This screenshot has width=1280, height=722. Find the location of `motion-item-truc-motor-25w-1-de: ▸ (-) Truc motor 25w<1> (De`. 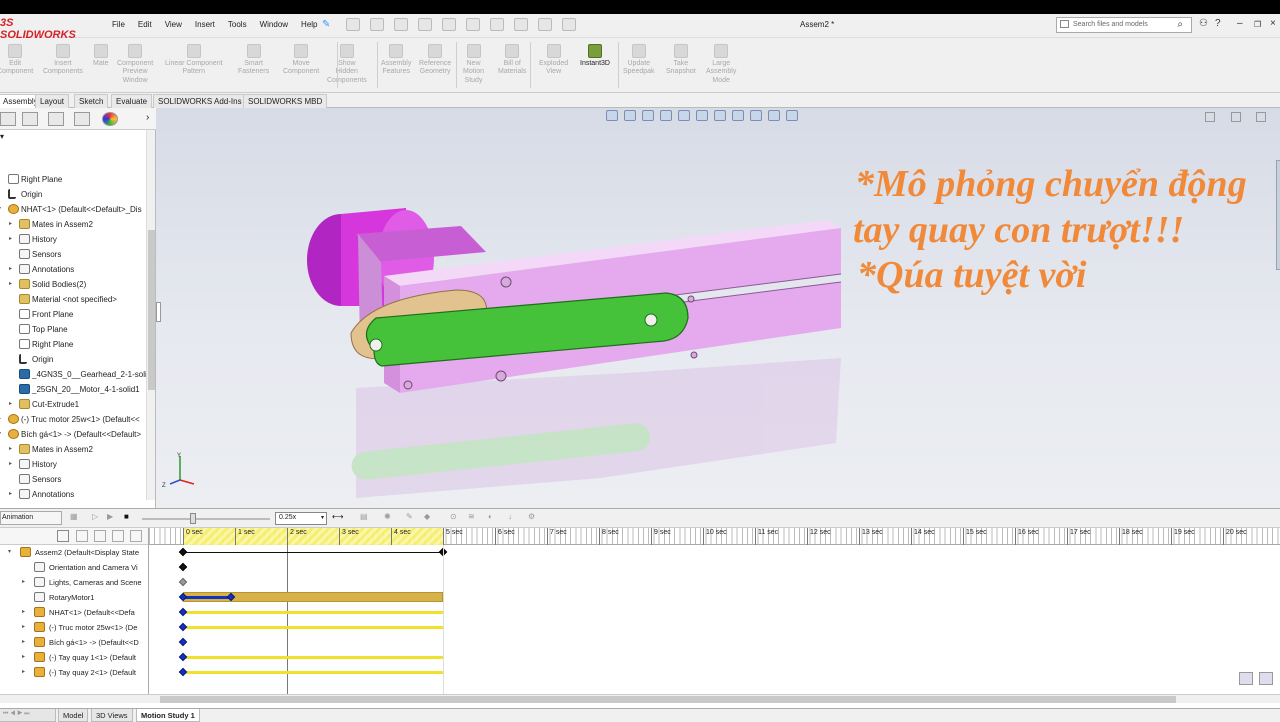

motion-item-truc-motor-25w-1-de: ▸ (-) Truc motor 25w<1> (De is located at coordinates (74, 627).